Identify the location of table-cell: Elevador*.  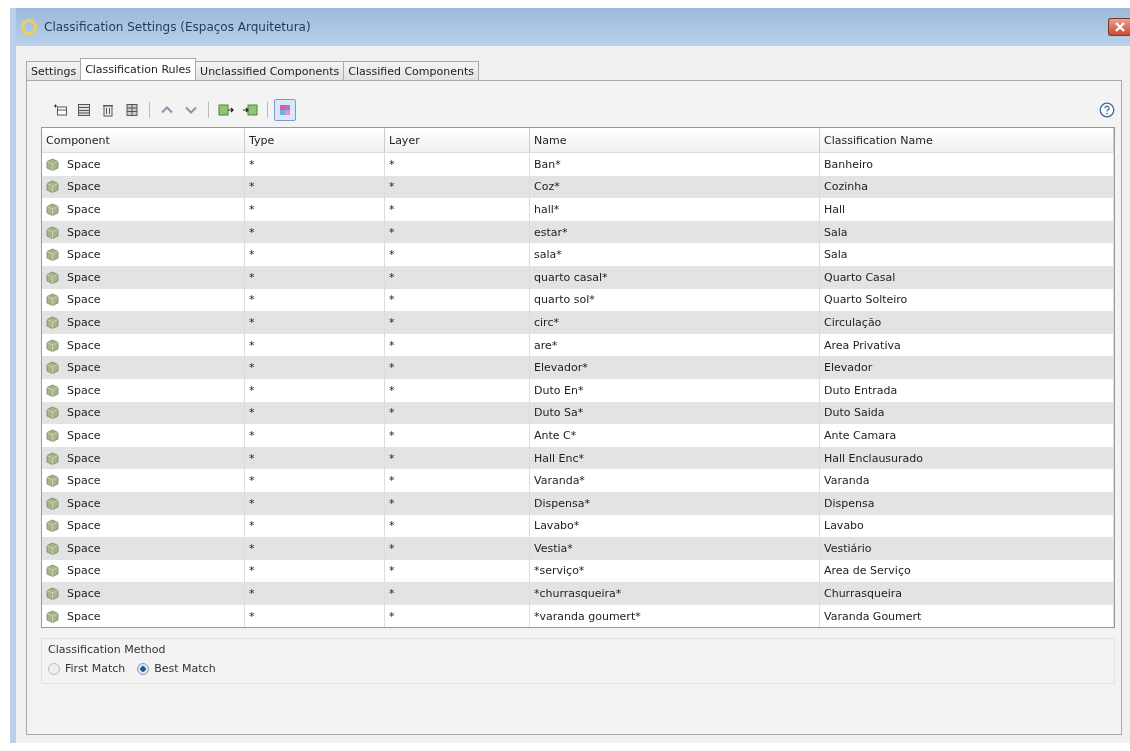
(675, 367).